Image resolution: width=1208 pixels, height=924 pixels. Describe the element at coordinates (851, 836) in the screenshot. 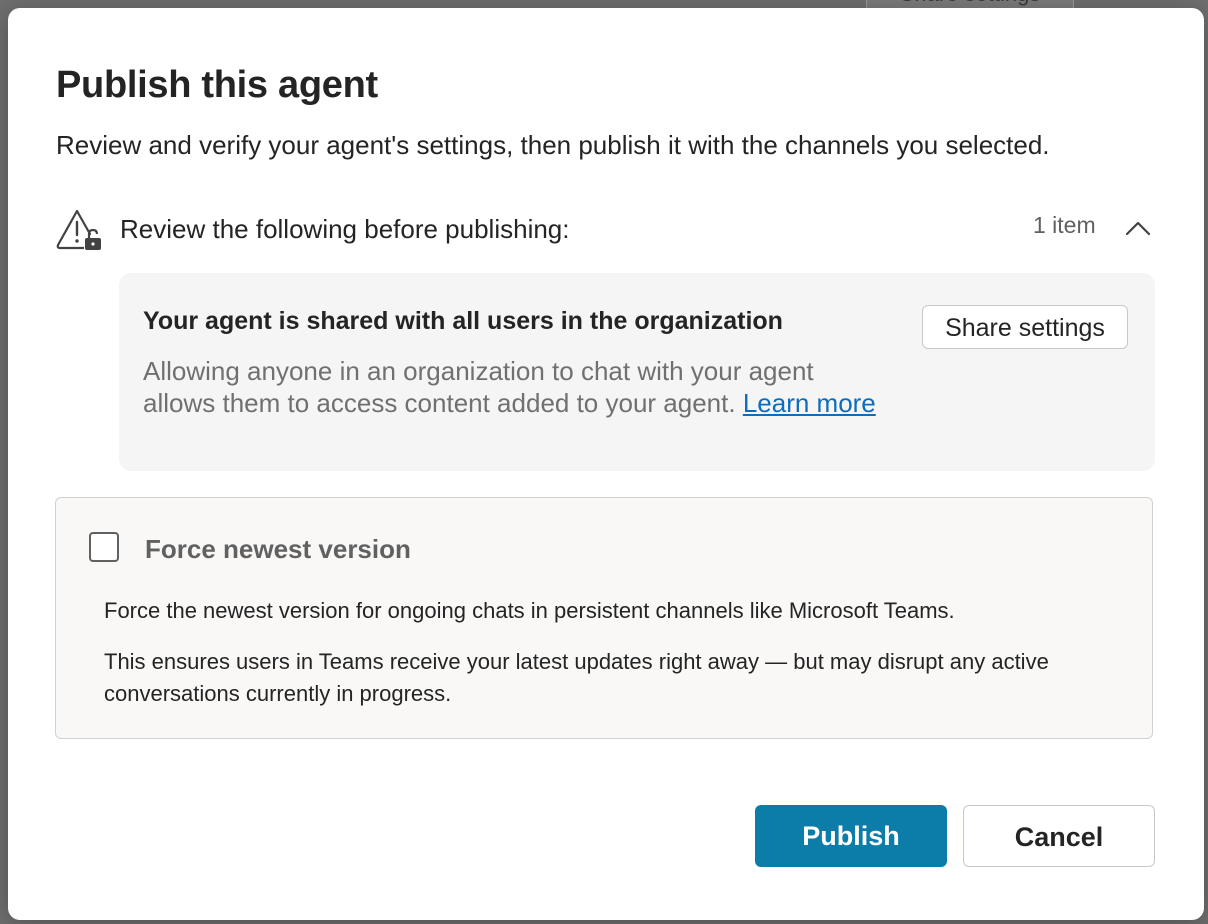

I see `publish-button: Publish` at that location.